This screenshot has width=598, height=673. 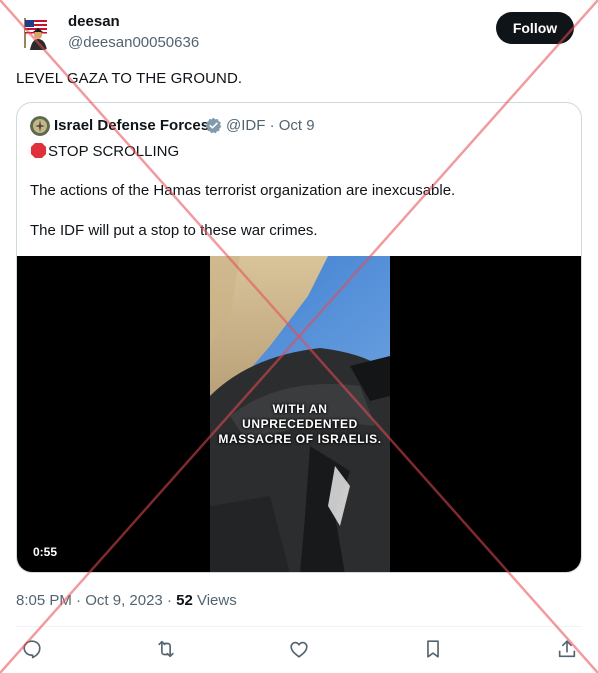 What do you see at coordinates (94, 21) in the screenshot?
I see `author-name: deesan` at bounding box center [94, 21].